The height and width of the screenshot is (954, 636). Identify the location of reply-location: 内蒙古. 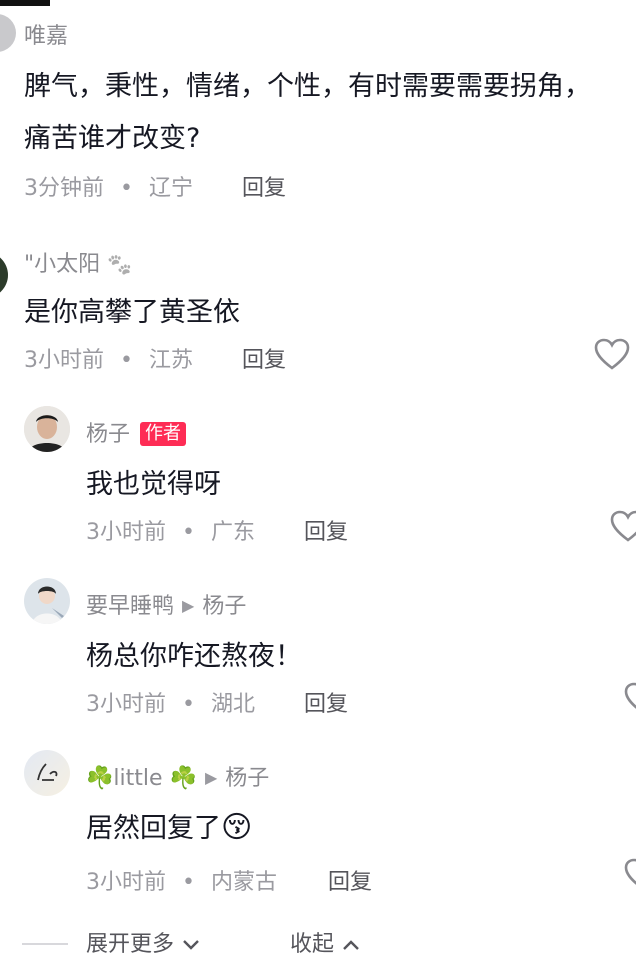
(243, 882).